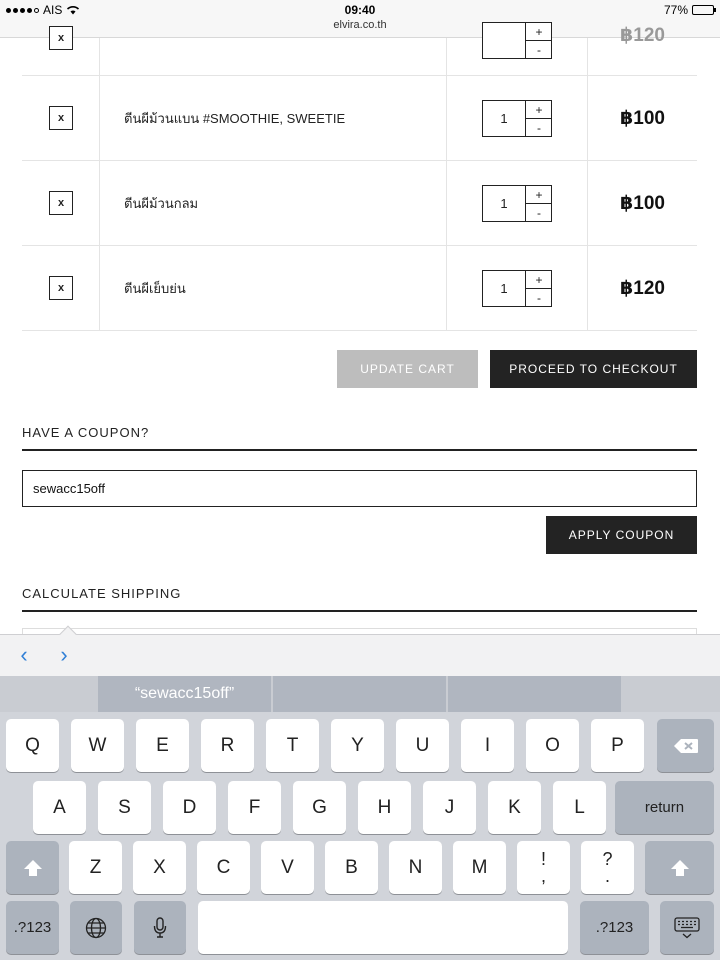 This screenshot has width=720, height=960. What do you see at coordinates (617, 745) in the screenshot?
I see `key-p: P` at bounding box center [617, 745].